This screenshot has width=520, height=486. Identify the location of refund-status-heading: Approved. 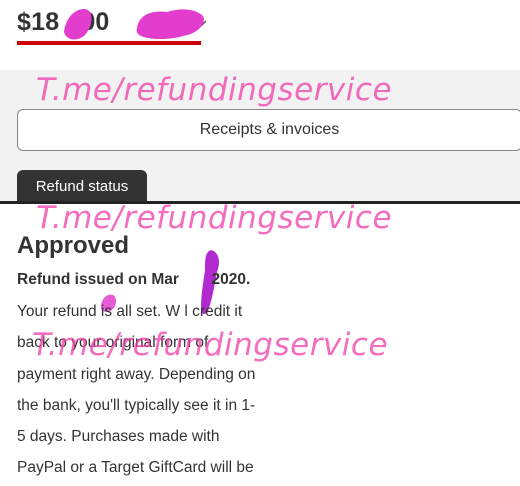
(73, 245).